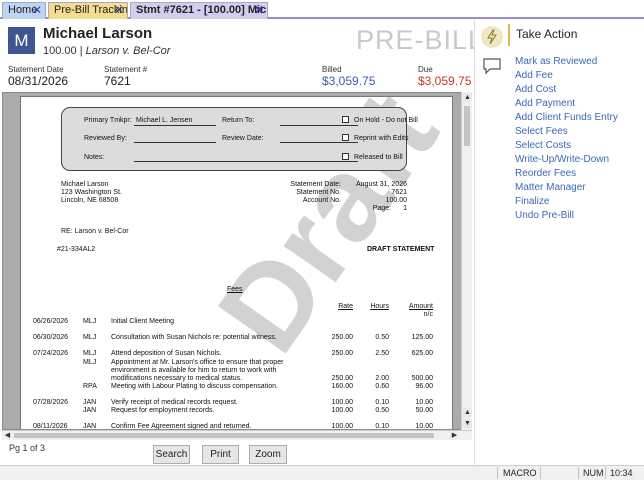 The height and width of the screenshot is (480, 644). What do you see at coordinates (422, 337) in the screenshot?
I see `entry-amount: 125.00` at bounding box center [422, 337].